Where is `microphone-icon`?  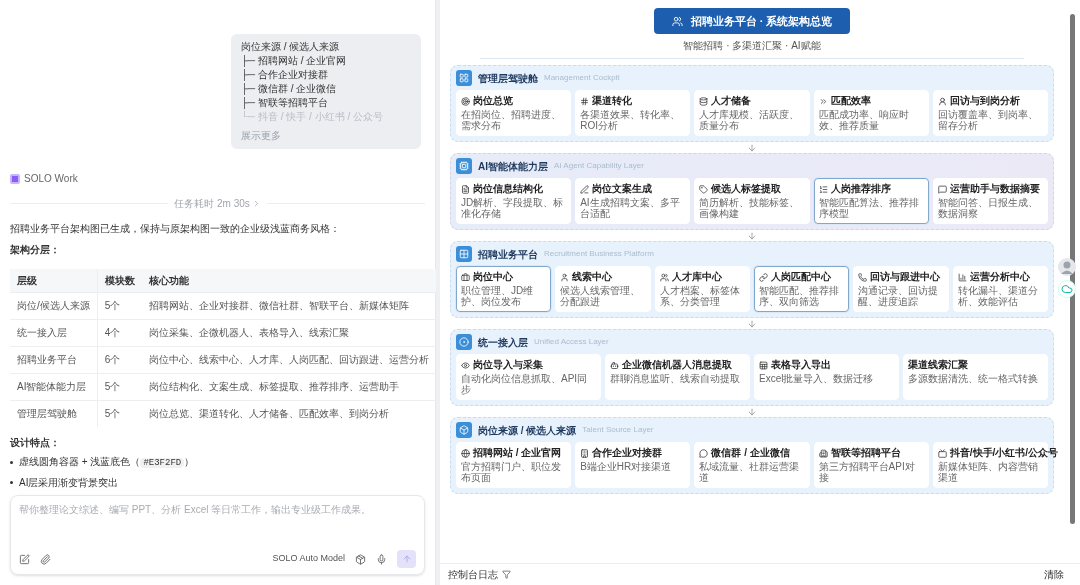
microphone-icon is located at coordinates (381, 559).